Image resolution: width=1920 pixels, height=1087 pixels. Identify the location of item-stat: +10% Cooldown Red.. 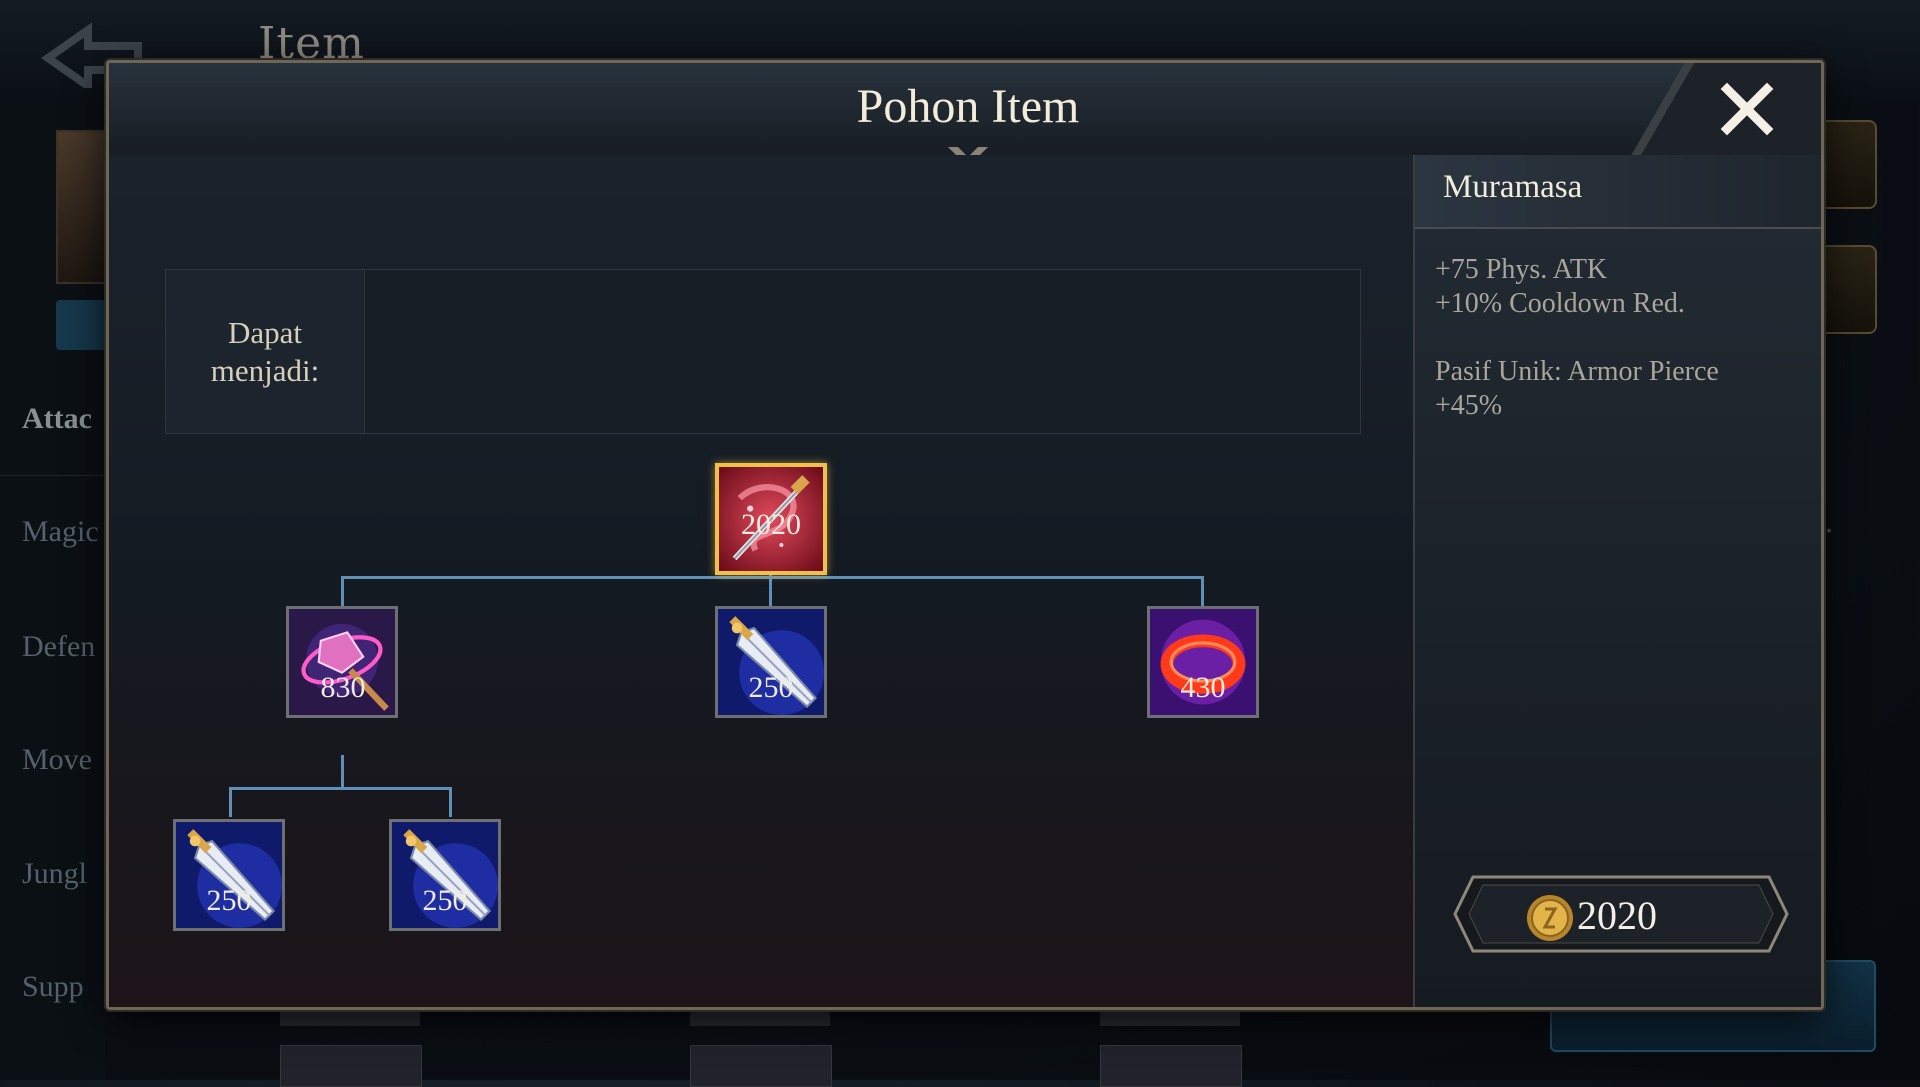
(1560, 303).